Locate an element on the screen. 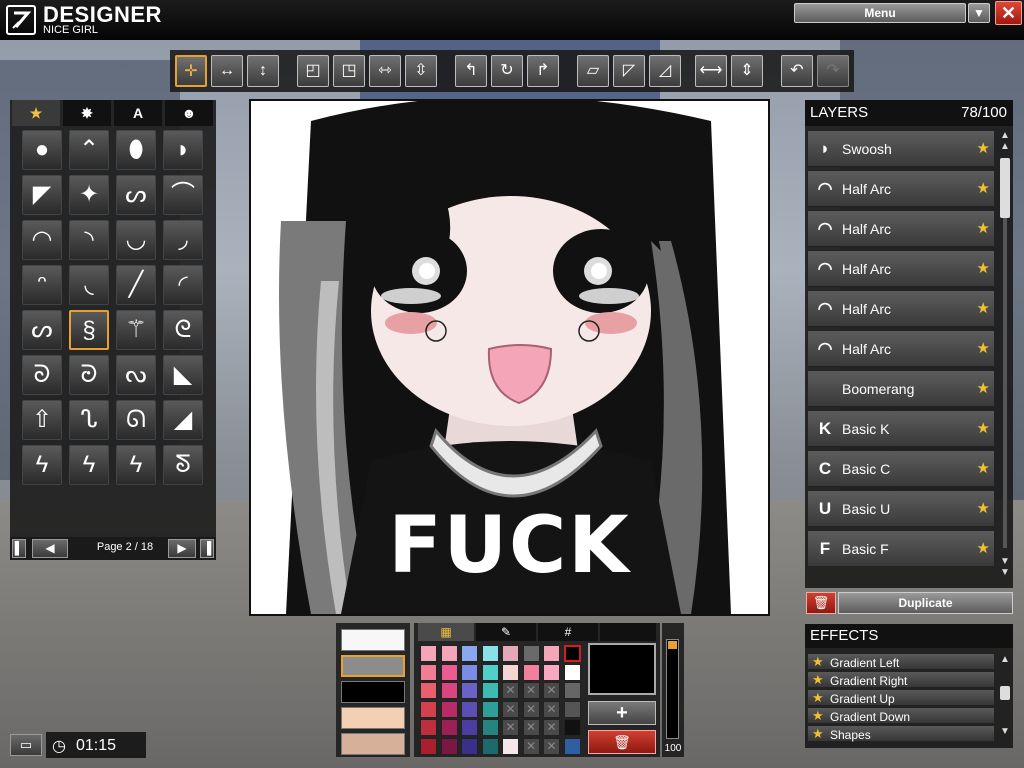 This screenshot has width=1024, height=768. effect-row: ★ Gradient Left is located at coordinates (901, 661).